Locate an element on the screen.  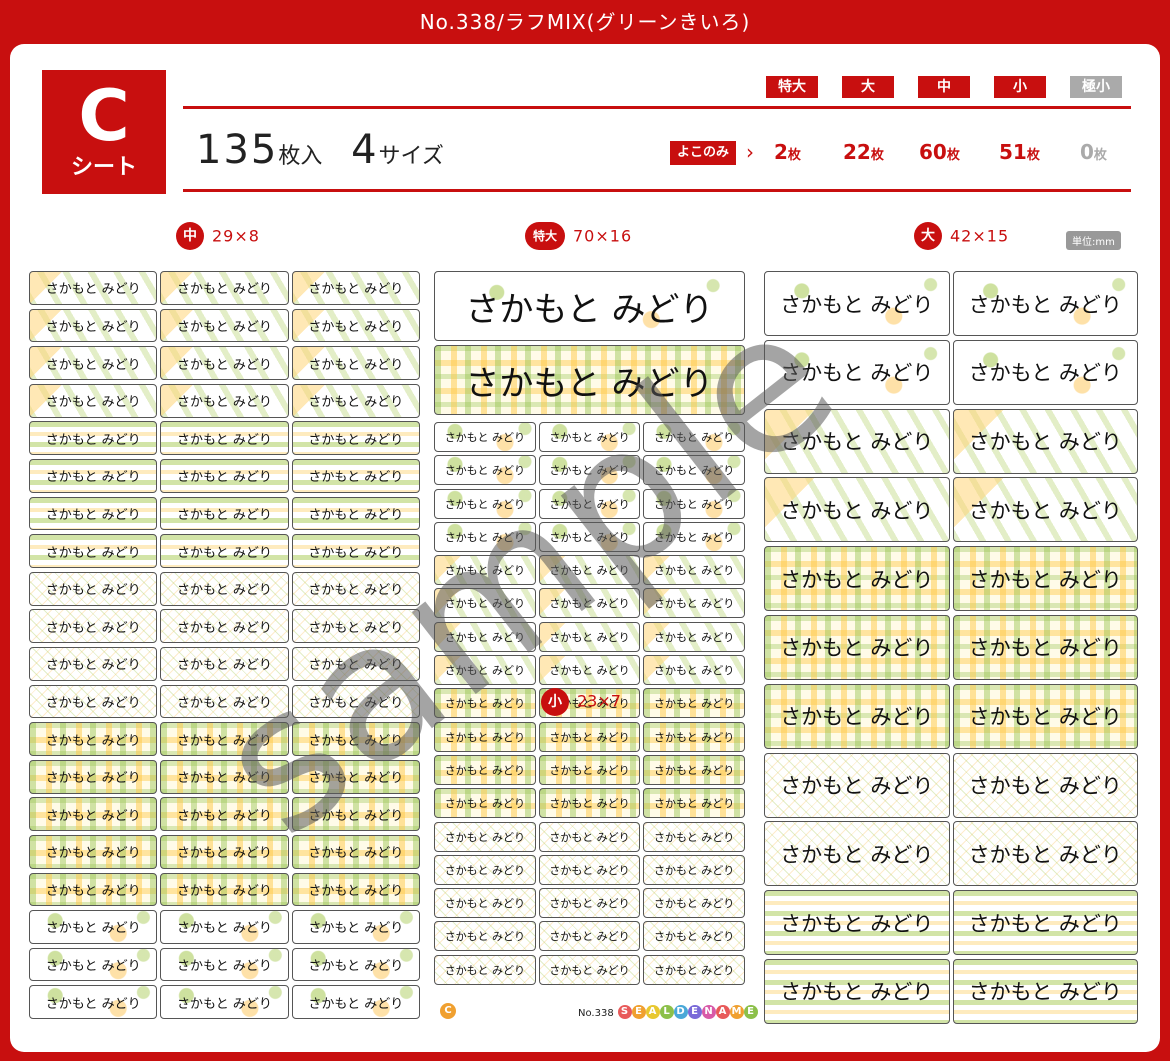
brand-letter: N is located at coordinates (709, 1012).